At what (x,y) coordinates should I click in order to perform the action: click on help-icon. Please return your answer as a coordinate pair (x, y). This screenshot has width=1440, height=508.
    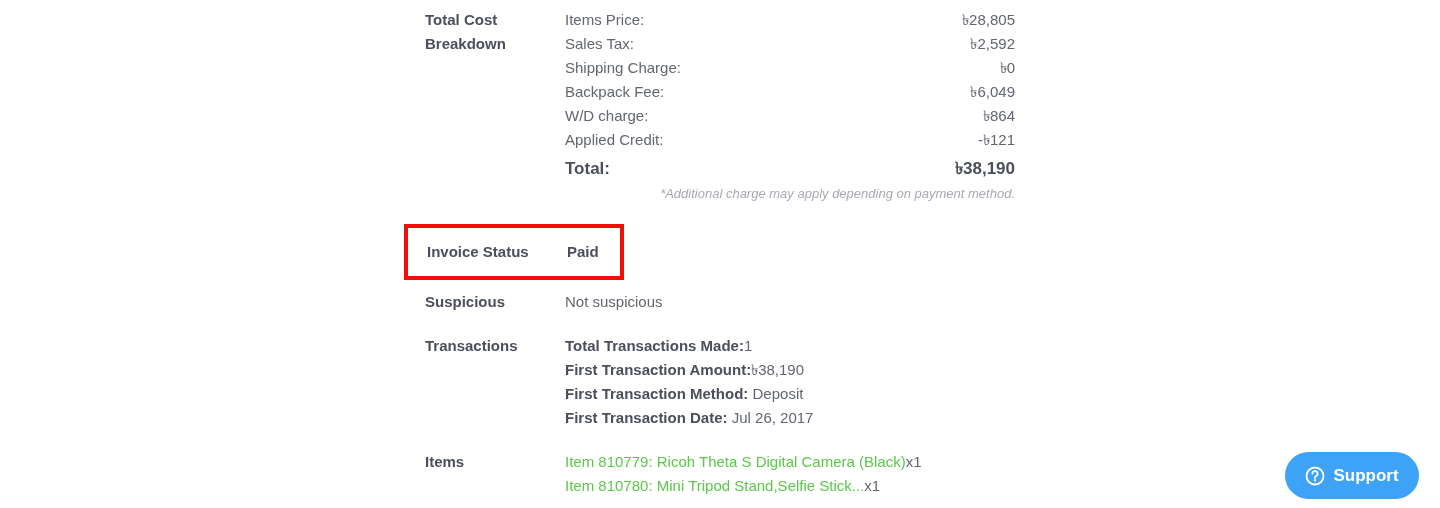
    Looking at the image, I should click on (1315, 475).